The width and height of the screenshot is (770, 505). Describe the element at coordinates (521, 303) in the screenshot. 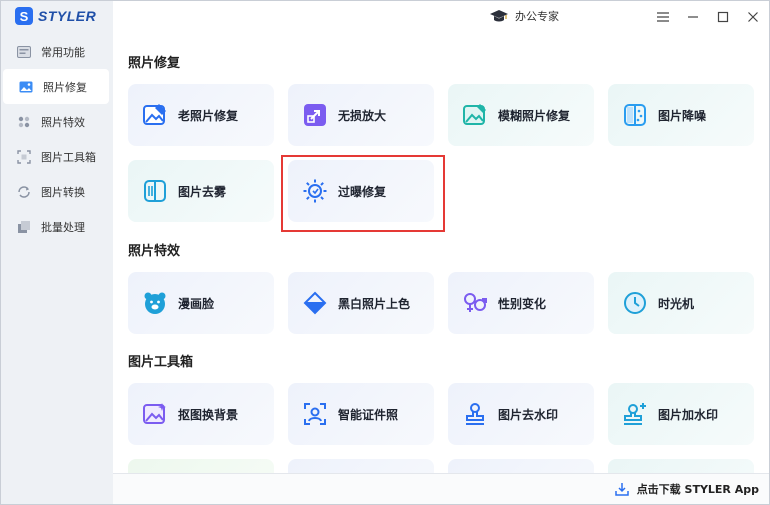

I see `card-gender-swap: 性别变化` at that location.